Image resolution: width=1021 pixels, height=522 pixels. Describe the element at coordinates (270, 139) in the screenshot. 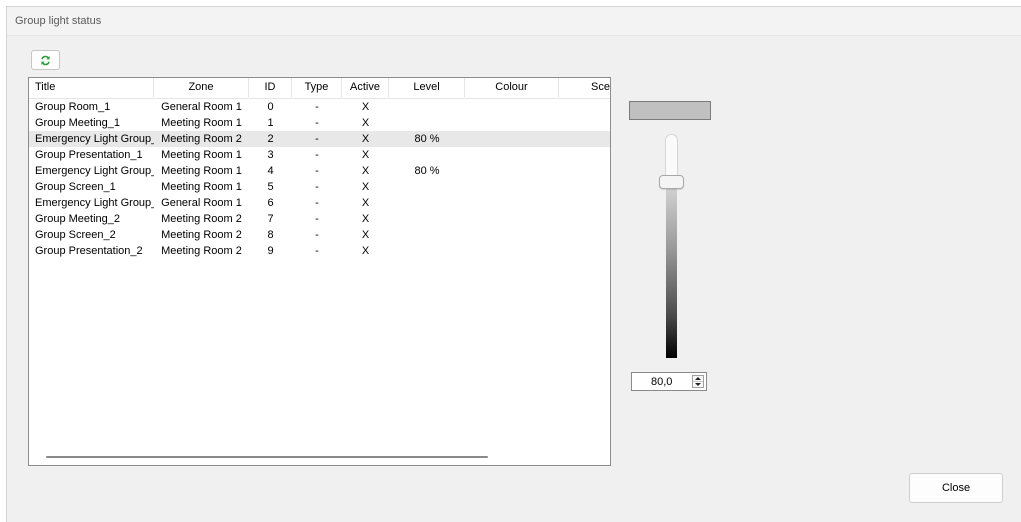

I see `cell-id: 2` at that location.